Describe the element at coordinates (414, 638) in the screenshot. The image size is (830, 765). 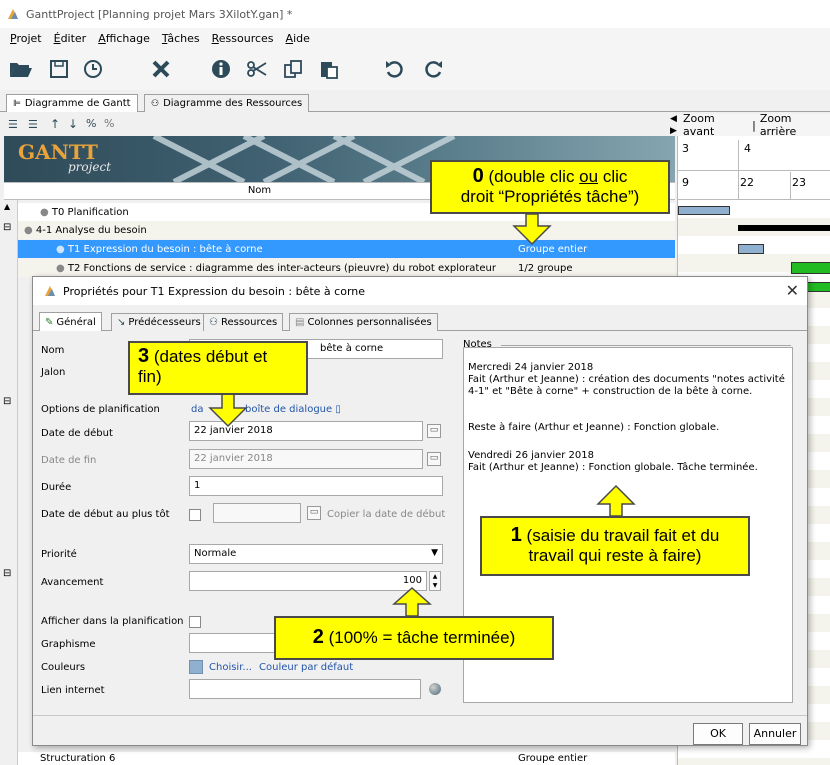
I see `annotation-2: 2 (100% = tâche terminée)` at that location.